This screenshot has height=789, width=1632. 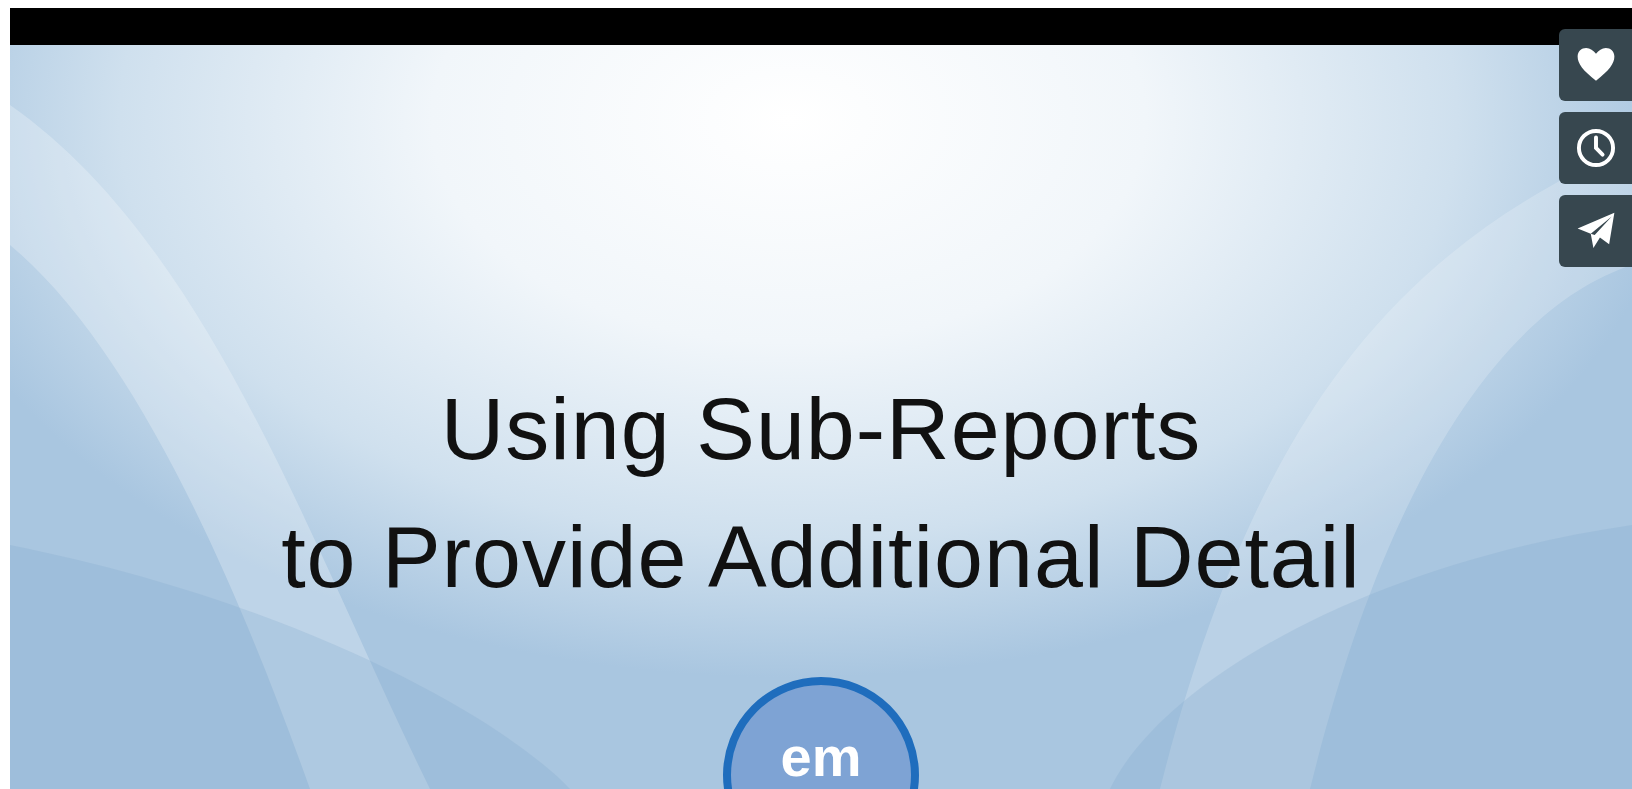 I want to click on logo-text: em, so click(x=821, y=759).